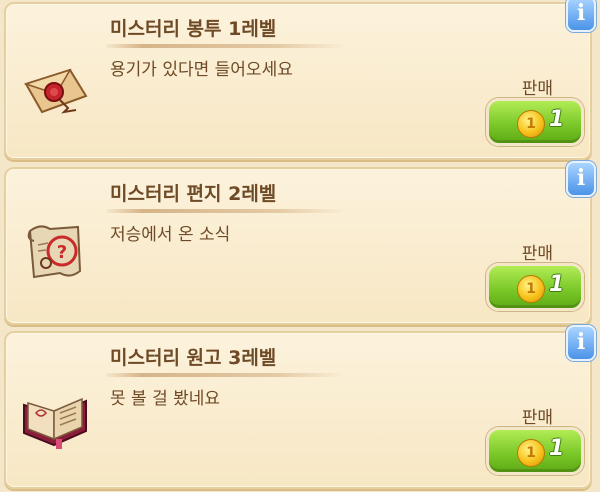  I want to click on item-description: 못 볼 걸 봤네요, so click(165, 399).